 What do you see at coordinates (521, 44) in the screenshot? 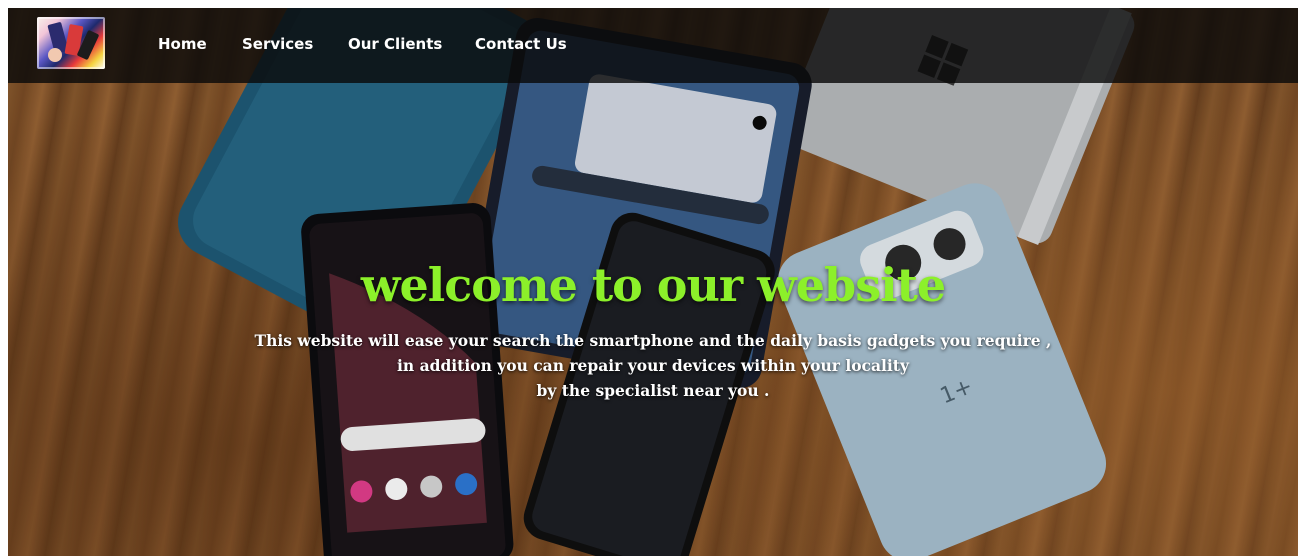
I see `nav-item-contact-us: Contact Us` at bounding box center [521, 44].